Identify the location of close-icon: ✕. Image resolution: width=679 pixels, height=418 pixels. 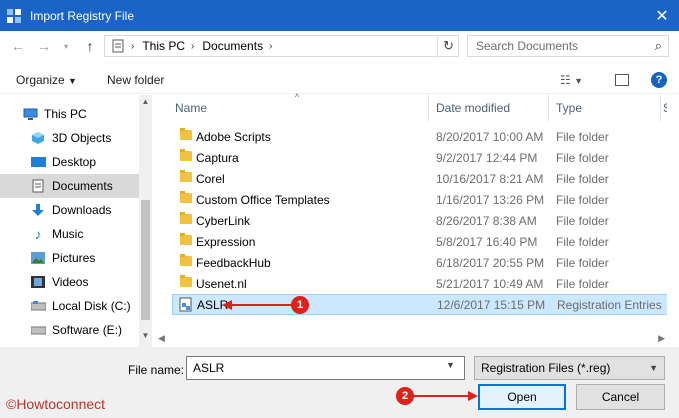
(662, 16).